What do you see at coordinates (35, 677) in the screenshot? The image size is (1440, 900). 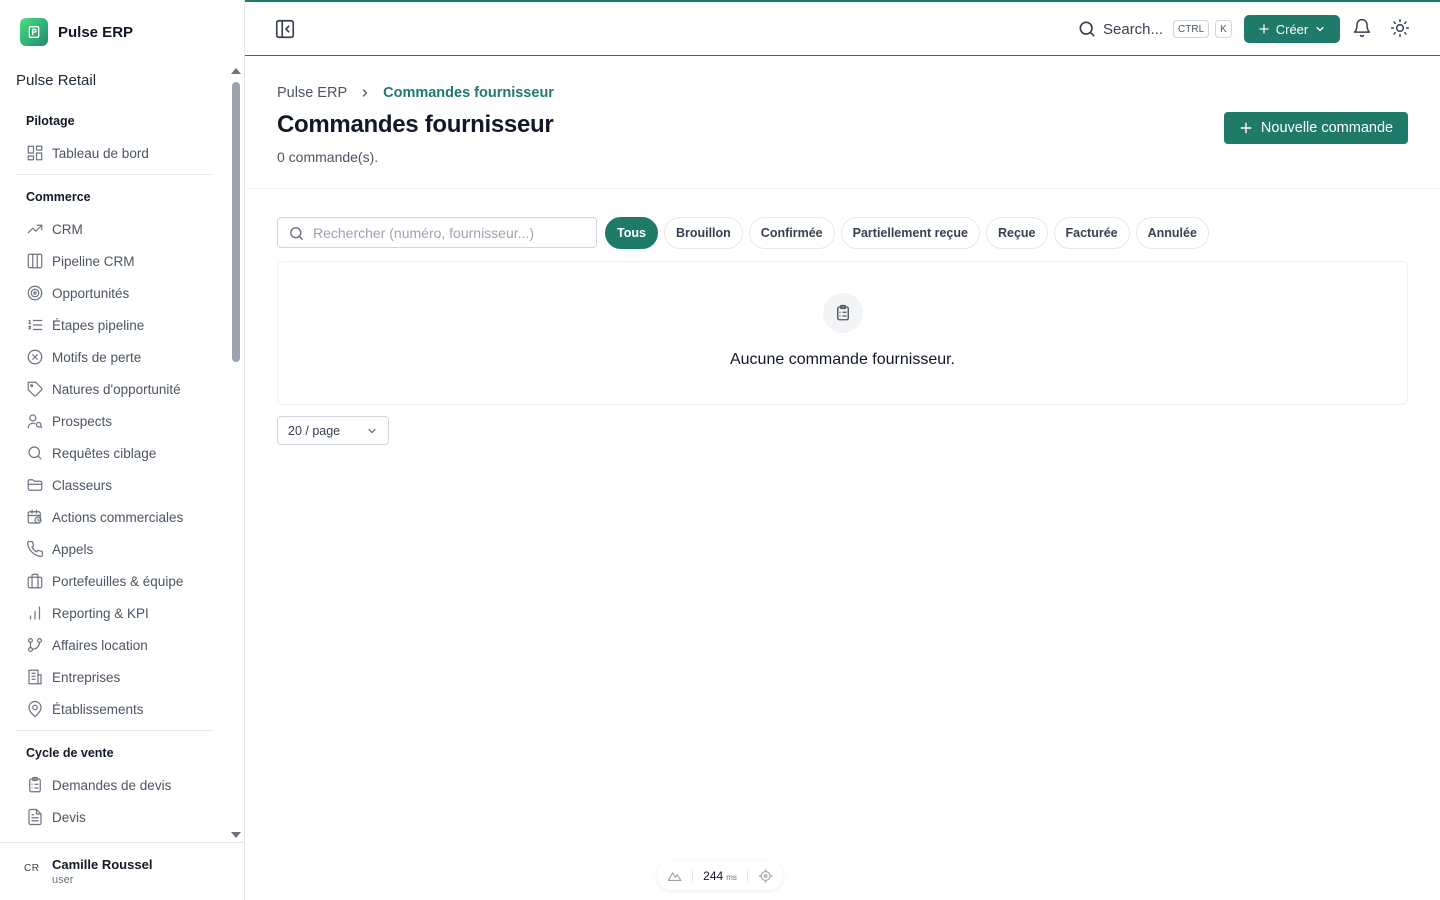 I see `building-icon` at bounding box center [35, 677].